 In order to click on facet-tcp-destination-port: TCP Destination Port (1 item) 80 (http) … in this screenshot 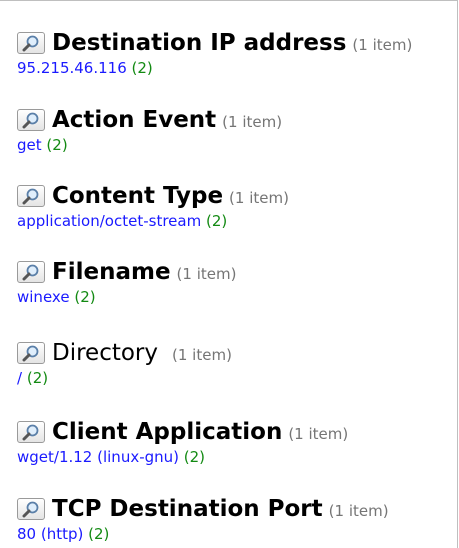, I will do `click(203, 518)`.